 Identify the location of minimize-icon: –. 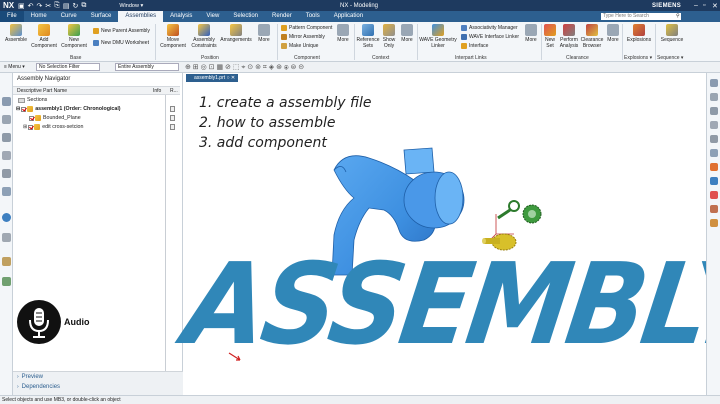
(696, 5).